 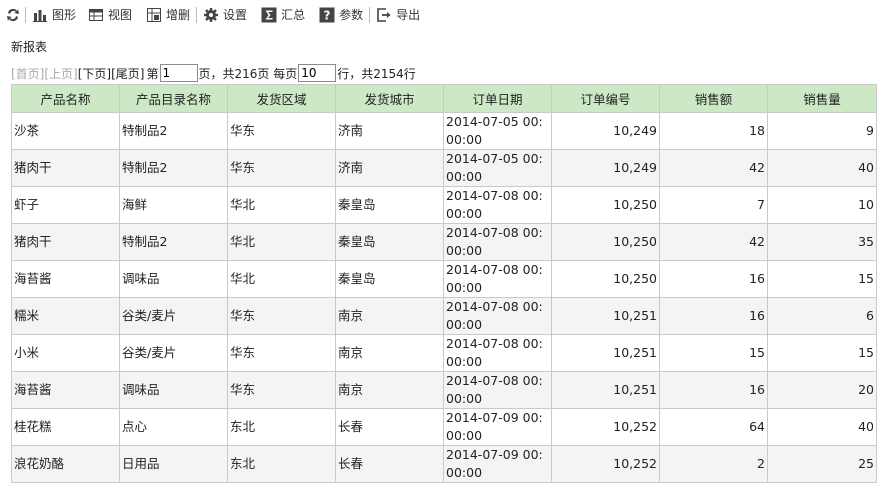 What do you see at coordinates (341, 15) in the screenshot?
I see `params-button: ? 参数` at bounding box center [341, 15].